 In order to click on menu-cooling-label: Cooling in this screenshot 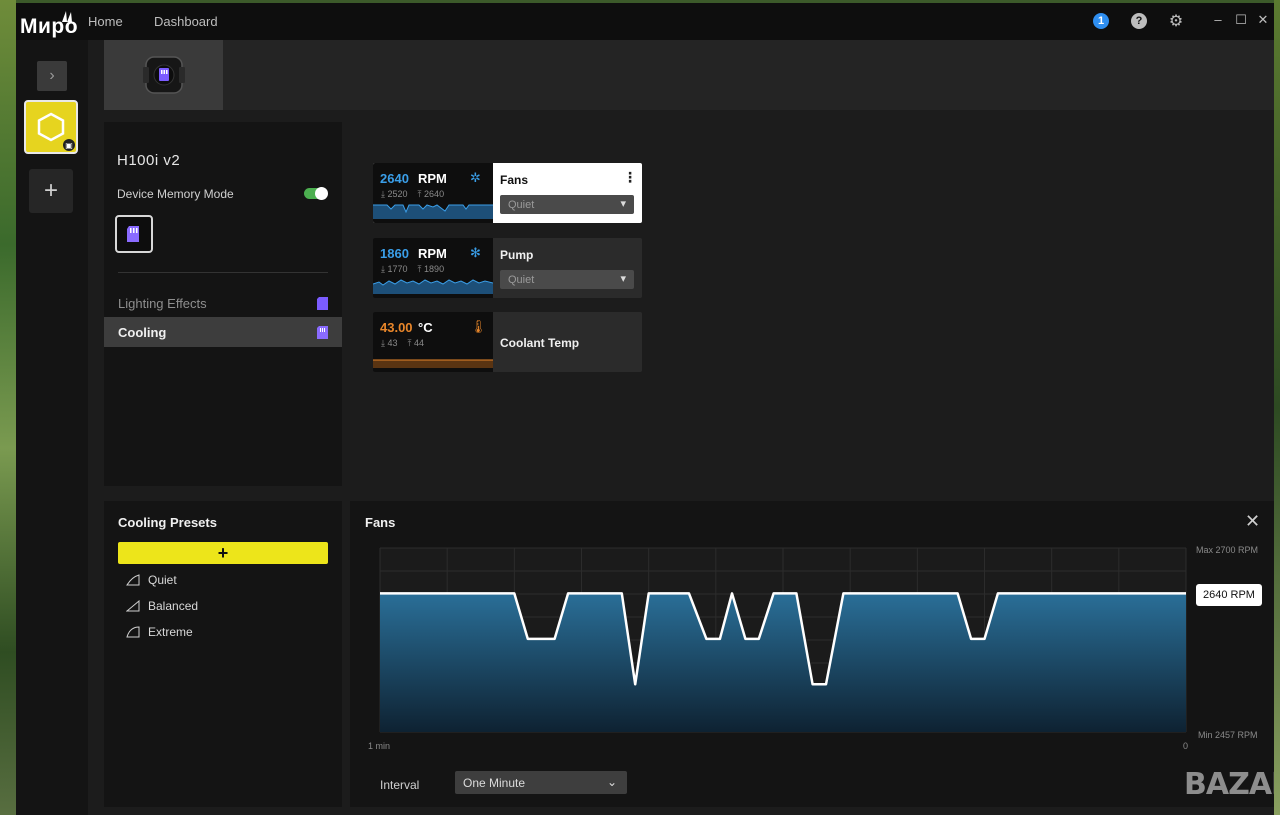, I will do `click(142, 332)`.